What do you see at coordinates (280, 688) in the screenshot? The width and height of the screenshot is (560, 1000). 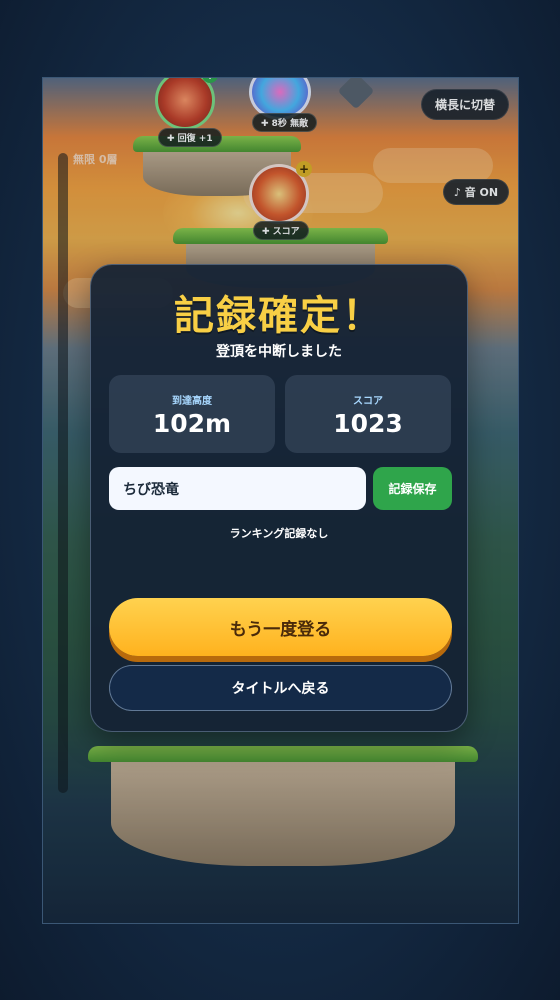 I see `back-to-title-button: タイトルへ戻る` at bounding box center [280, 688].